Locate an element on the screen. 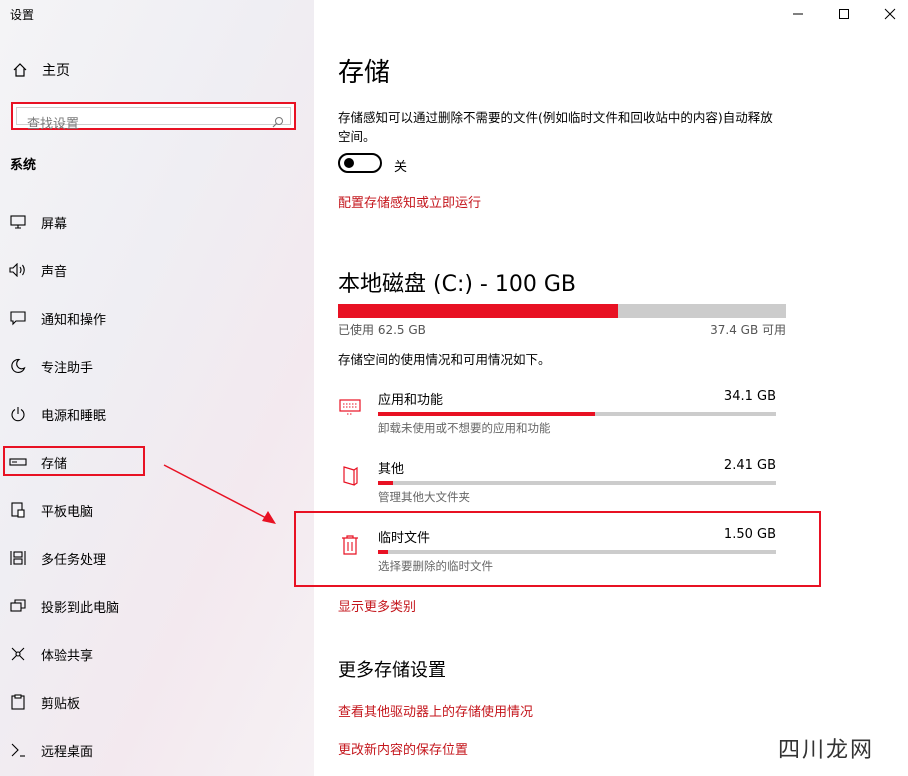 This screenshot has width=908, height=776. sidebar-item-tablet: 平板电脑 is located at coordinates (50, 510).